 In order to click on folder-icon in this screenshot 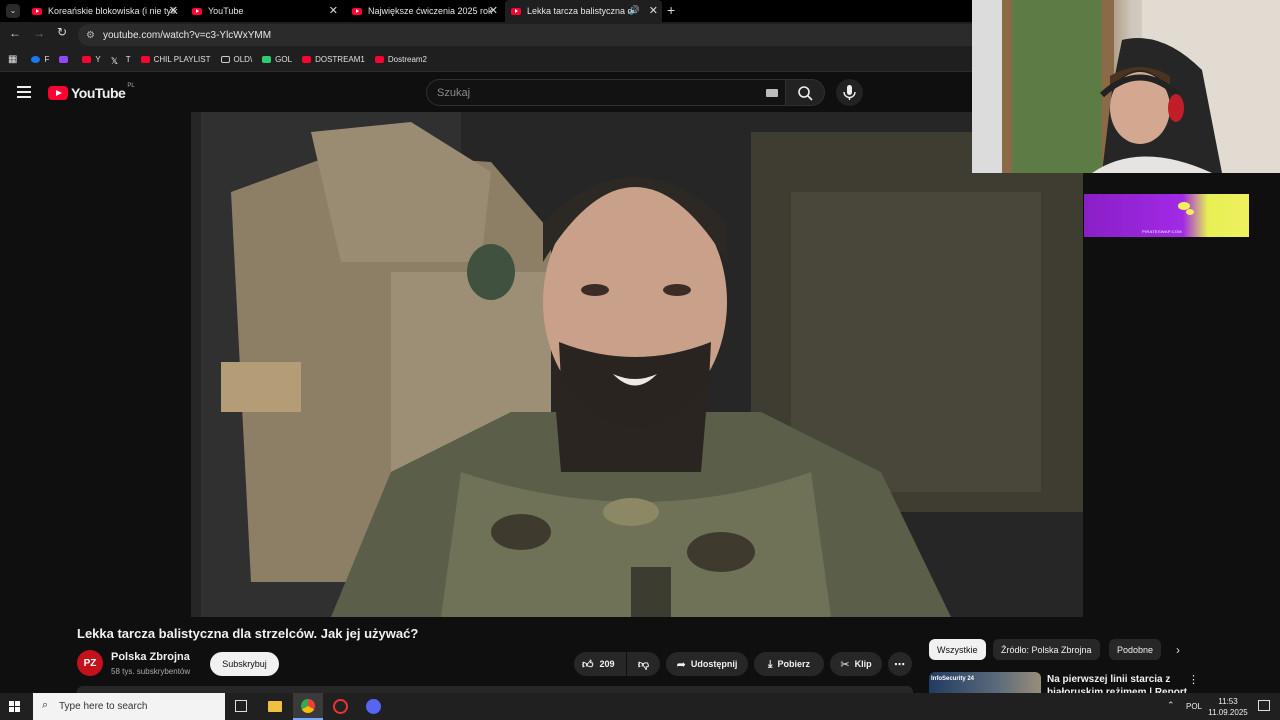, I will do `click(225, 59)`.